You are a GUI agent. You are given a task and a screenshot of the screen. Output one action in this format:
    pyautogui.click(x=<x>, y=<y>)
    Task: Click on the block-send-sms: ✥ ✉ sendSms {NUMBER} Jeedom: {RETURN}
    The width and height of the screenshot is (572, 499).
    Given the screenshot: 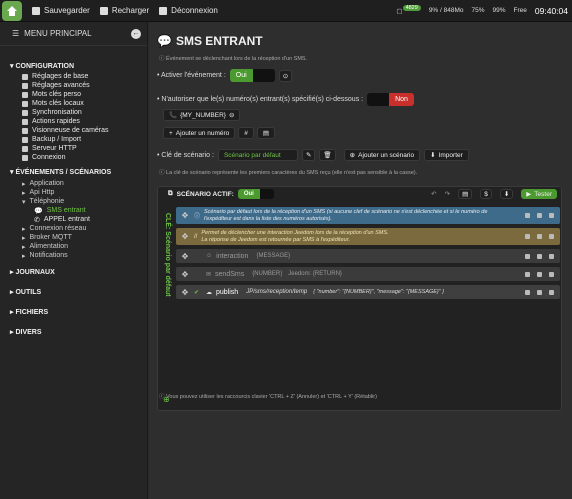 What is the action you would take?
    pyautogui.click(x=368, y=274)
    